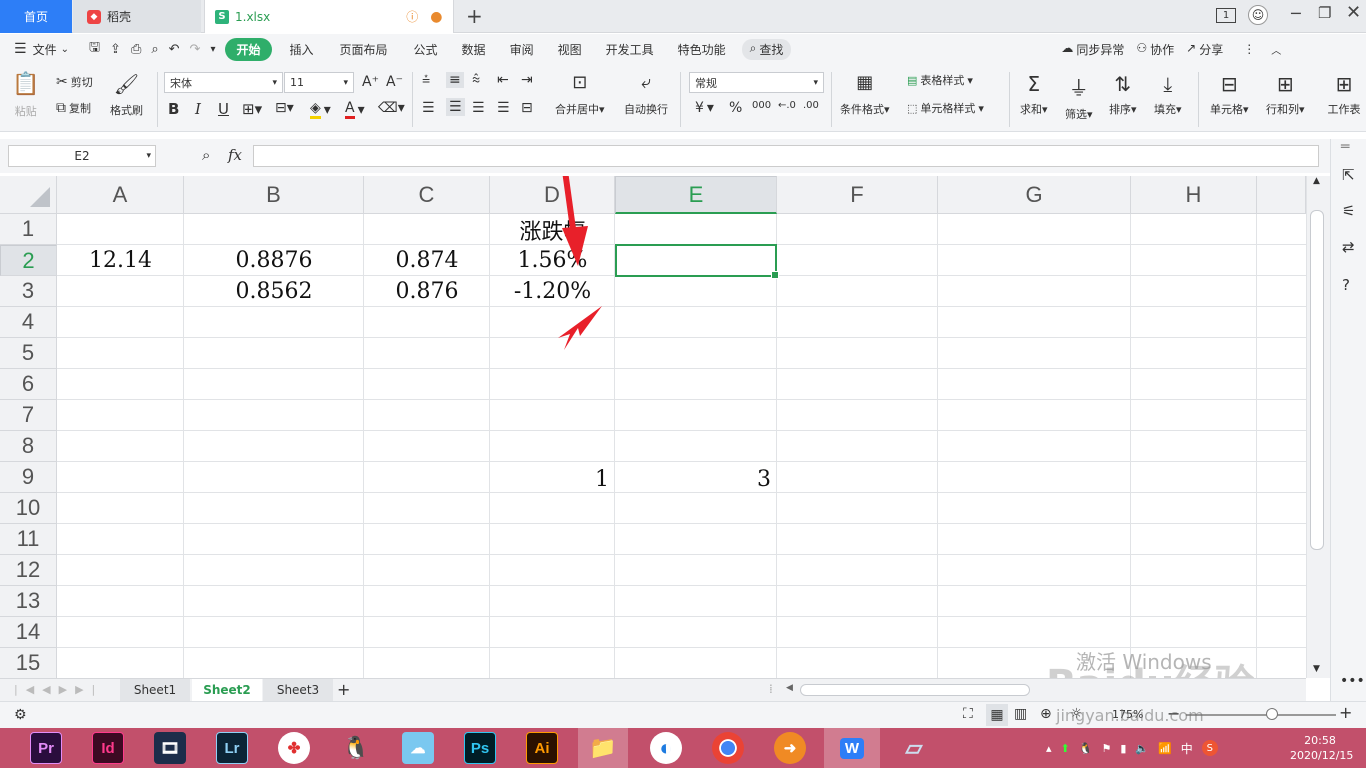 This screenshot has height=768, width=1366. What do you see at coordinates (137, 16) in the screenshot?
I see `tab-daoke: ◆ 稻壳` at bounding box center [137, 16].